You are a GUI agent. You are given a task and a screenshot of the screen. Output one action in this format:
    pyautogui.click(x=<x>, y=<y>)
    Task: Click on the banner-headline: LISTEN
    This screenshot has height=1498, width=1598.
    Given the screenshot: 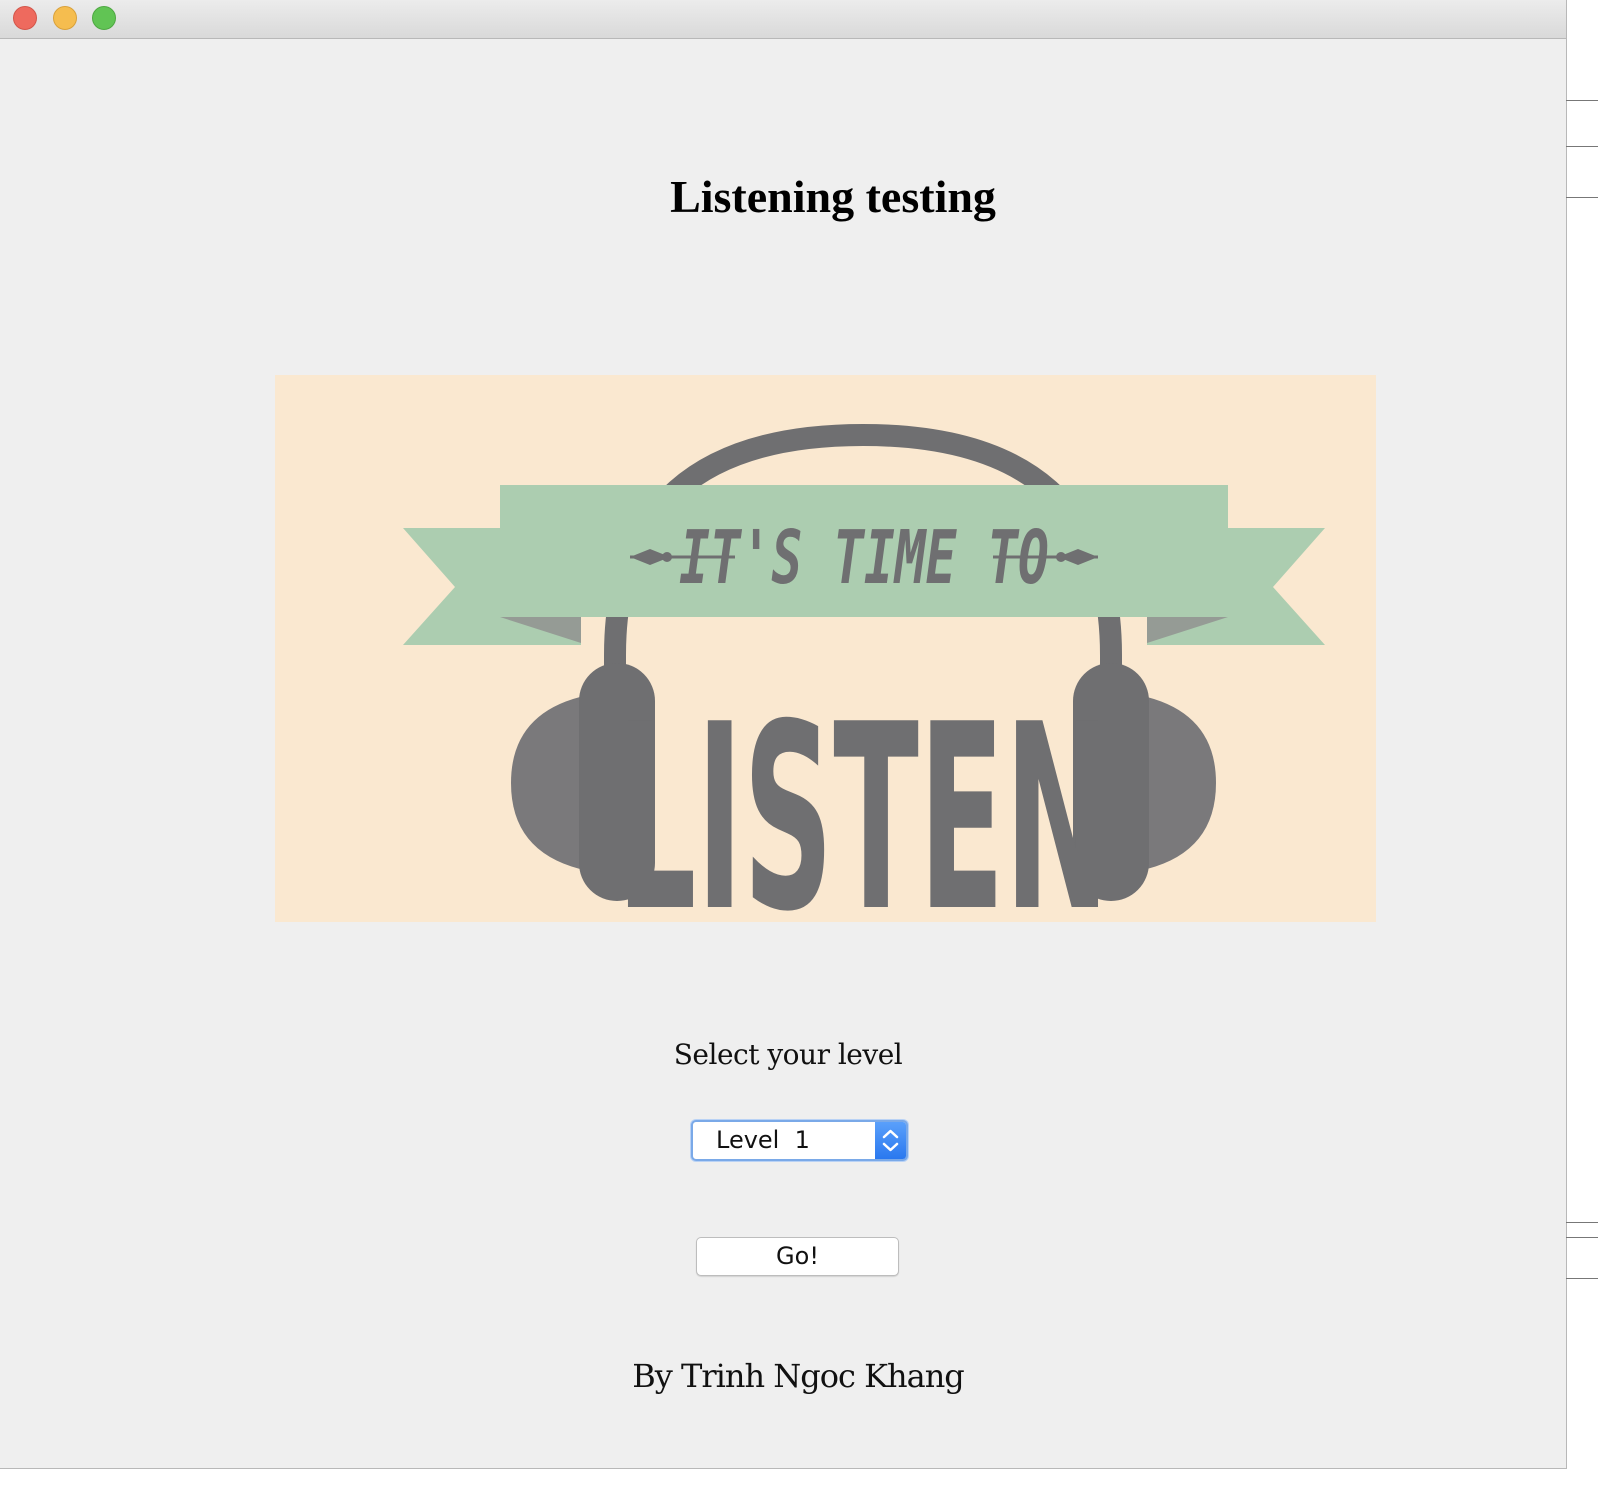 What is the action you would take?
    pyautogui.click(x=862, y=796)
    